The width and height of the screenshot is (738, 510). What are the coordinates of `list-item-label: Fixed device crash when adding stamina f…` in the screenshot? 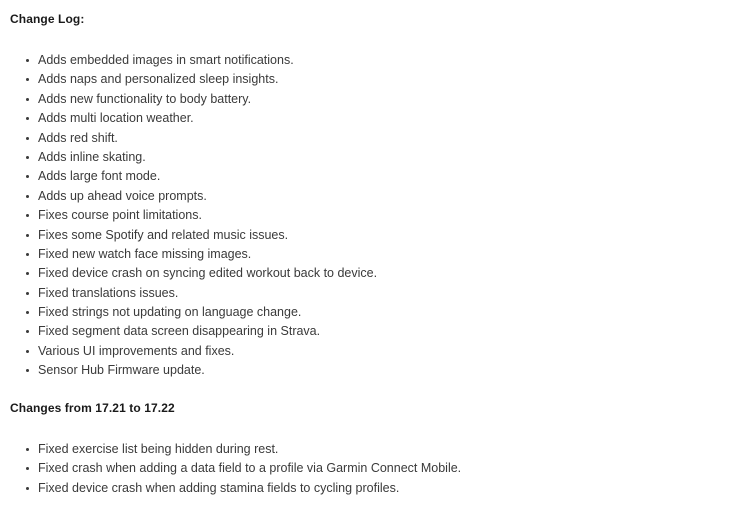 It's located at (219, 487).